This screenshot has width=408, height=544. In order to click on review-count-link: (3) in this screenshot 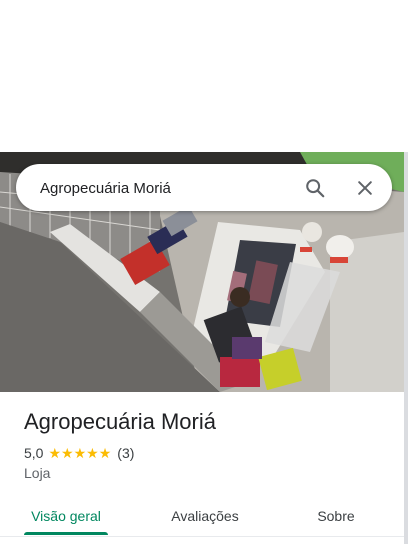, I will do `click(125, 453)`.